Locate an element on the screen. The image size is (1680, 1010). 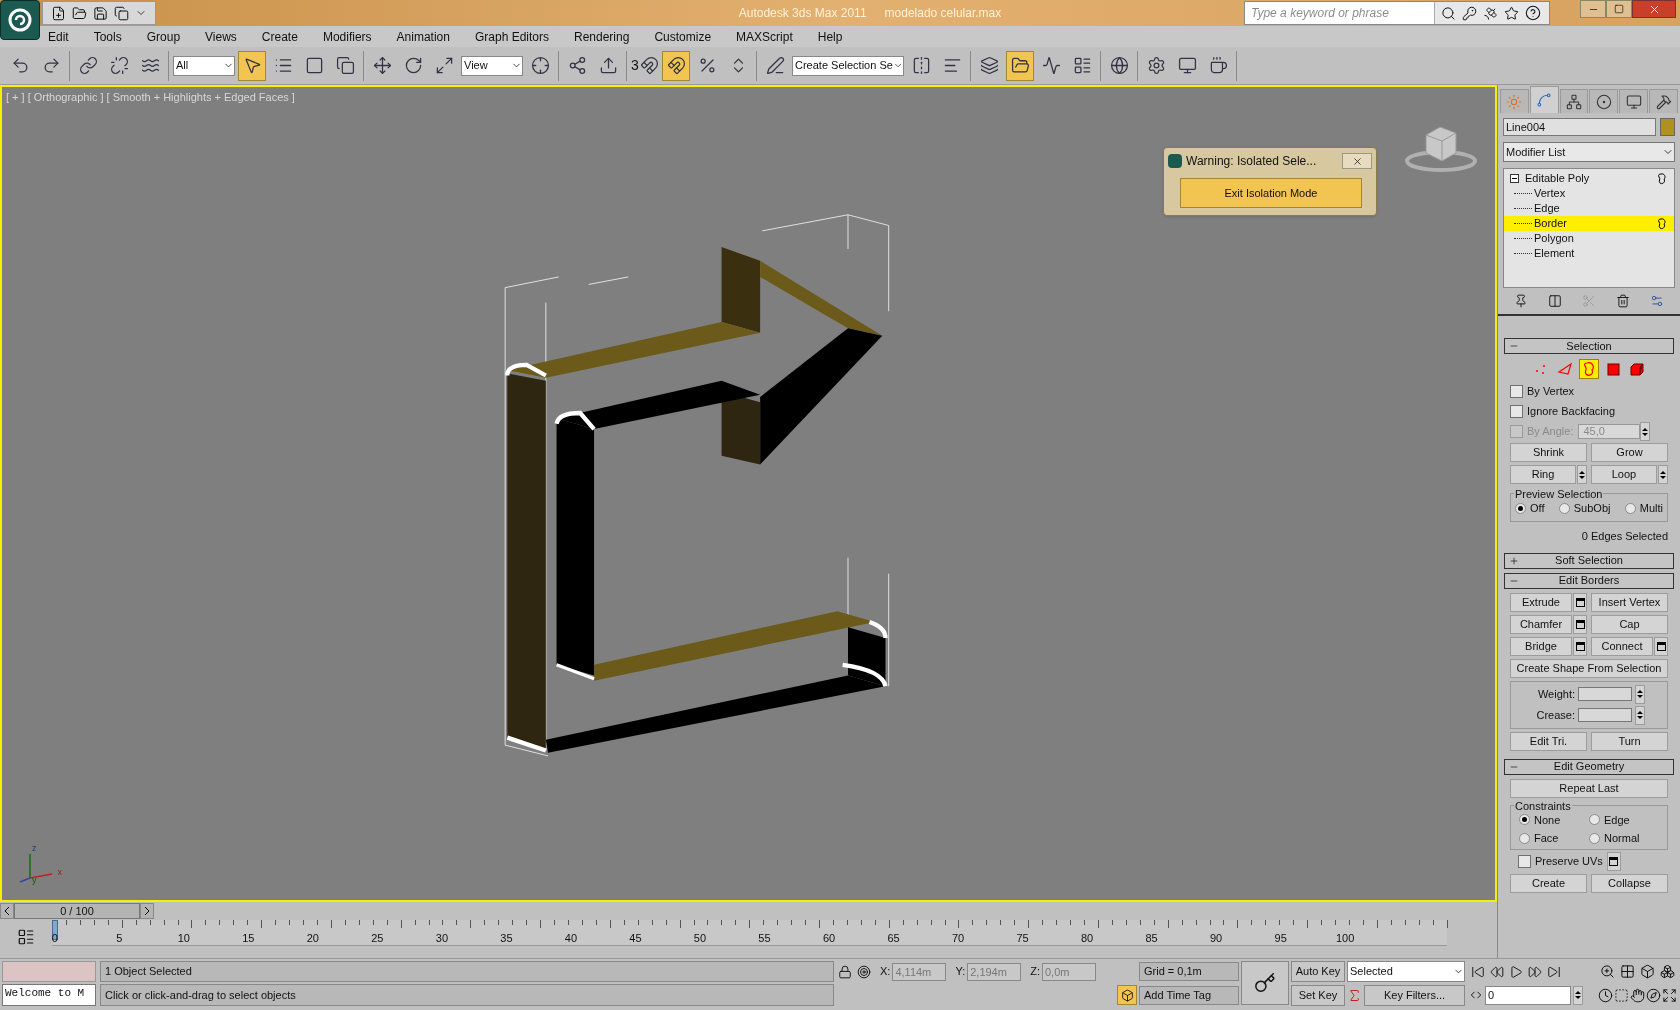
toolbar-dropdown: View is located at coordinates (492, 65).